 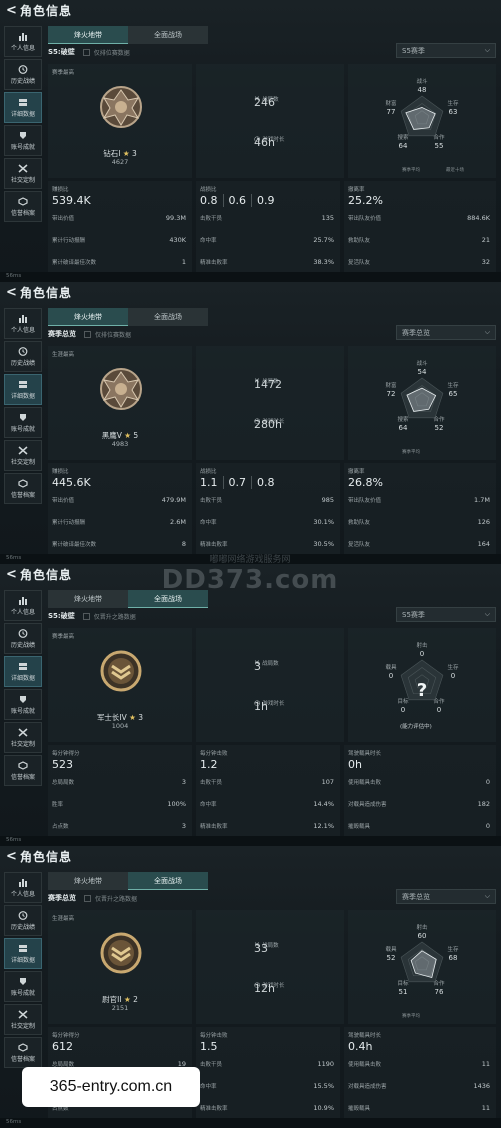 I want to click on radar-axis-value: 64, so click(x=403, y=428).